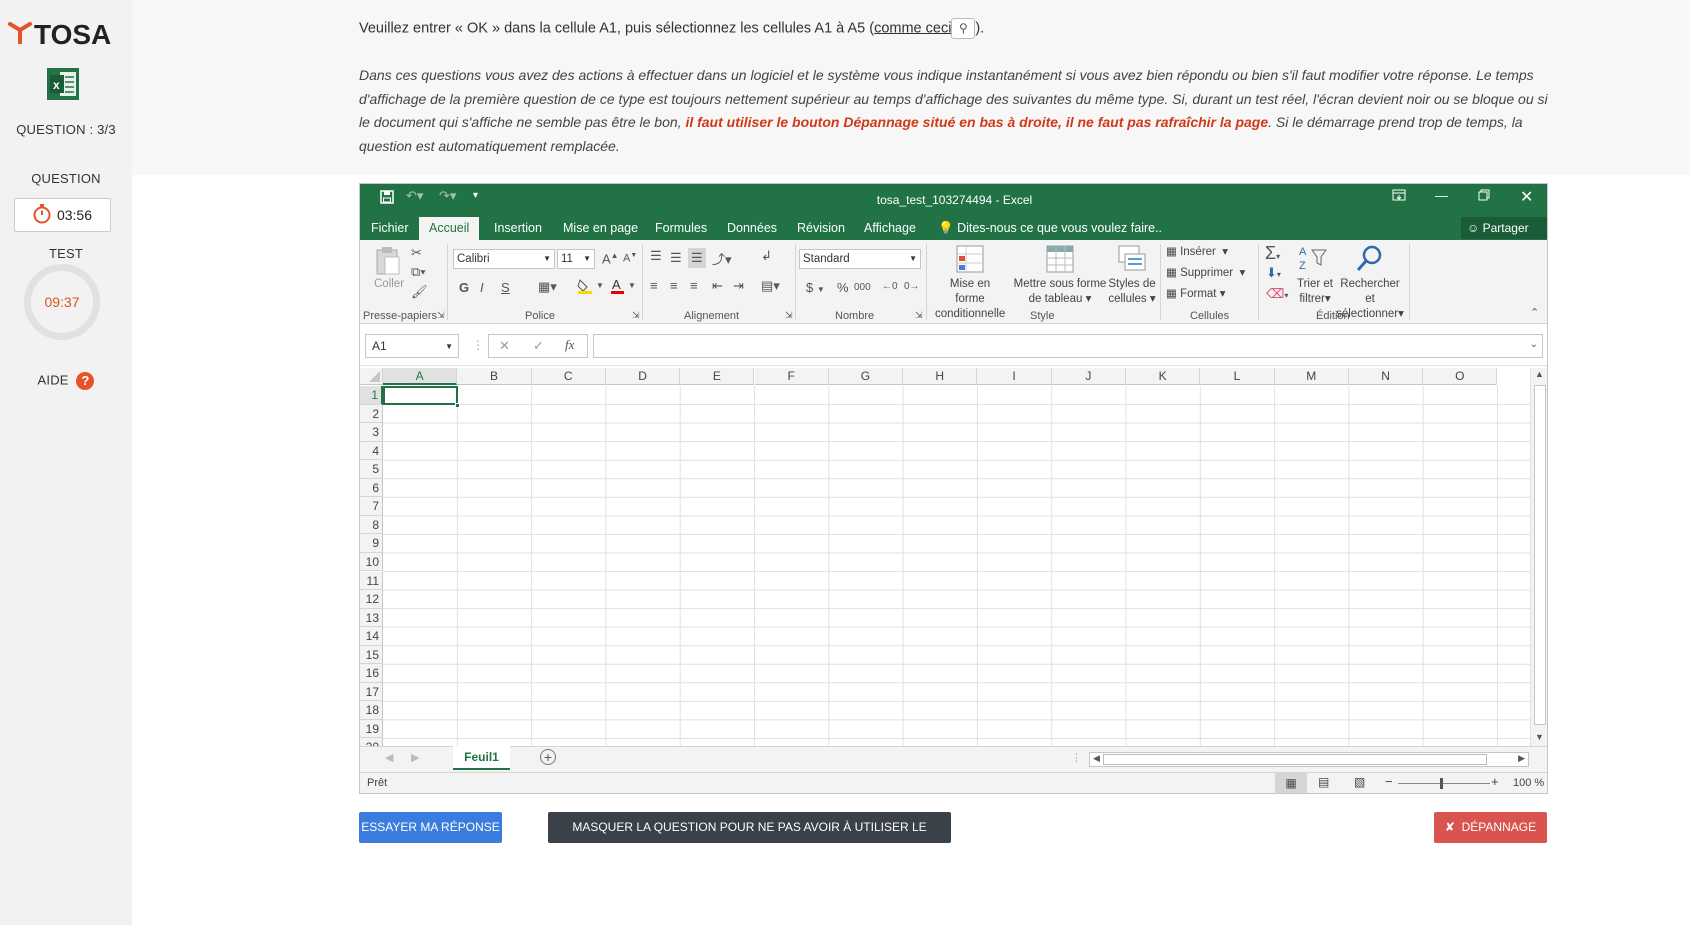 This screenshot has width=1690, height=925. I want to click on horizontal-scrollbar: ◀ ▶, so click(1309, 759).